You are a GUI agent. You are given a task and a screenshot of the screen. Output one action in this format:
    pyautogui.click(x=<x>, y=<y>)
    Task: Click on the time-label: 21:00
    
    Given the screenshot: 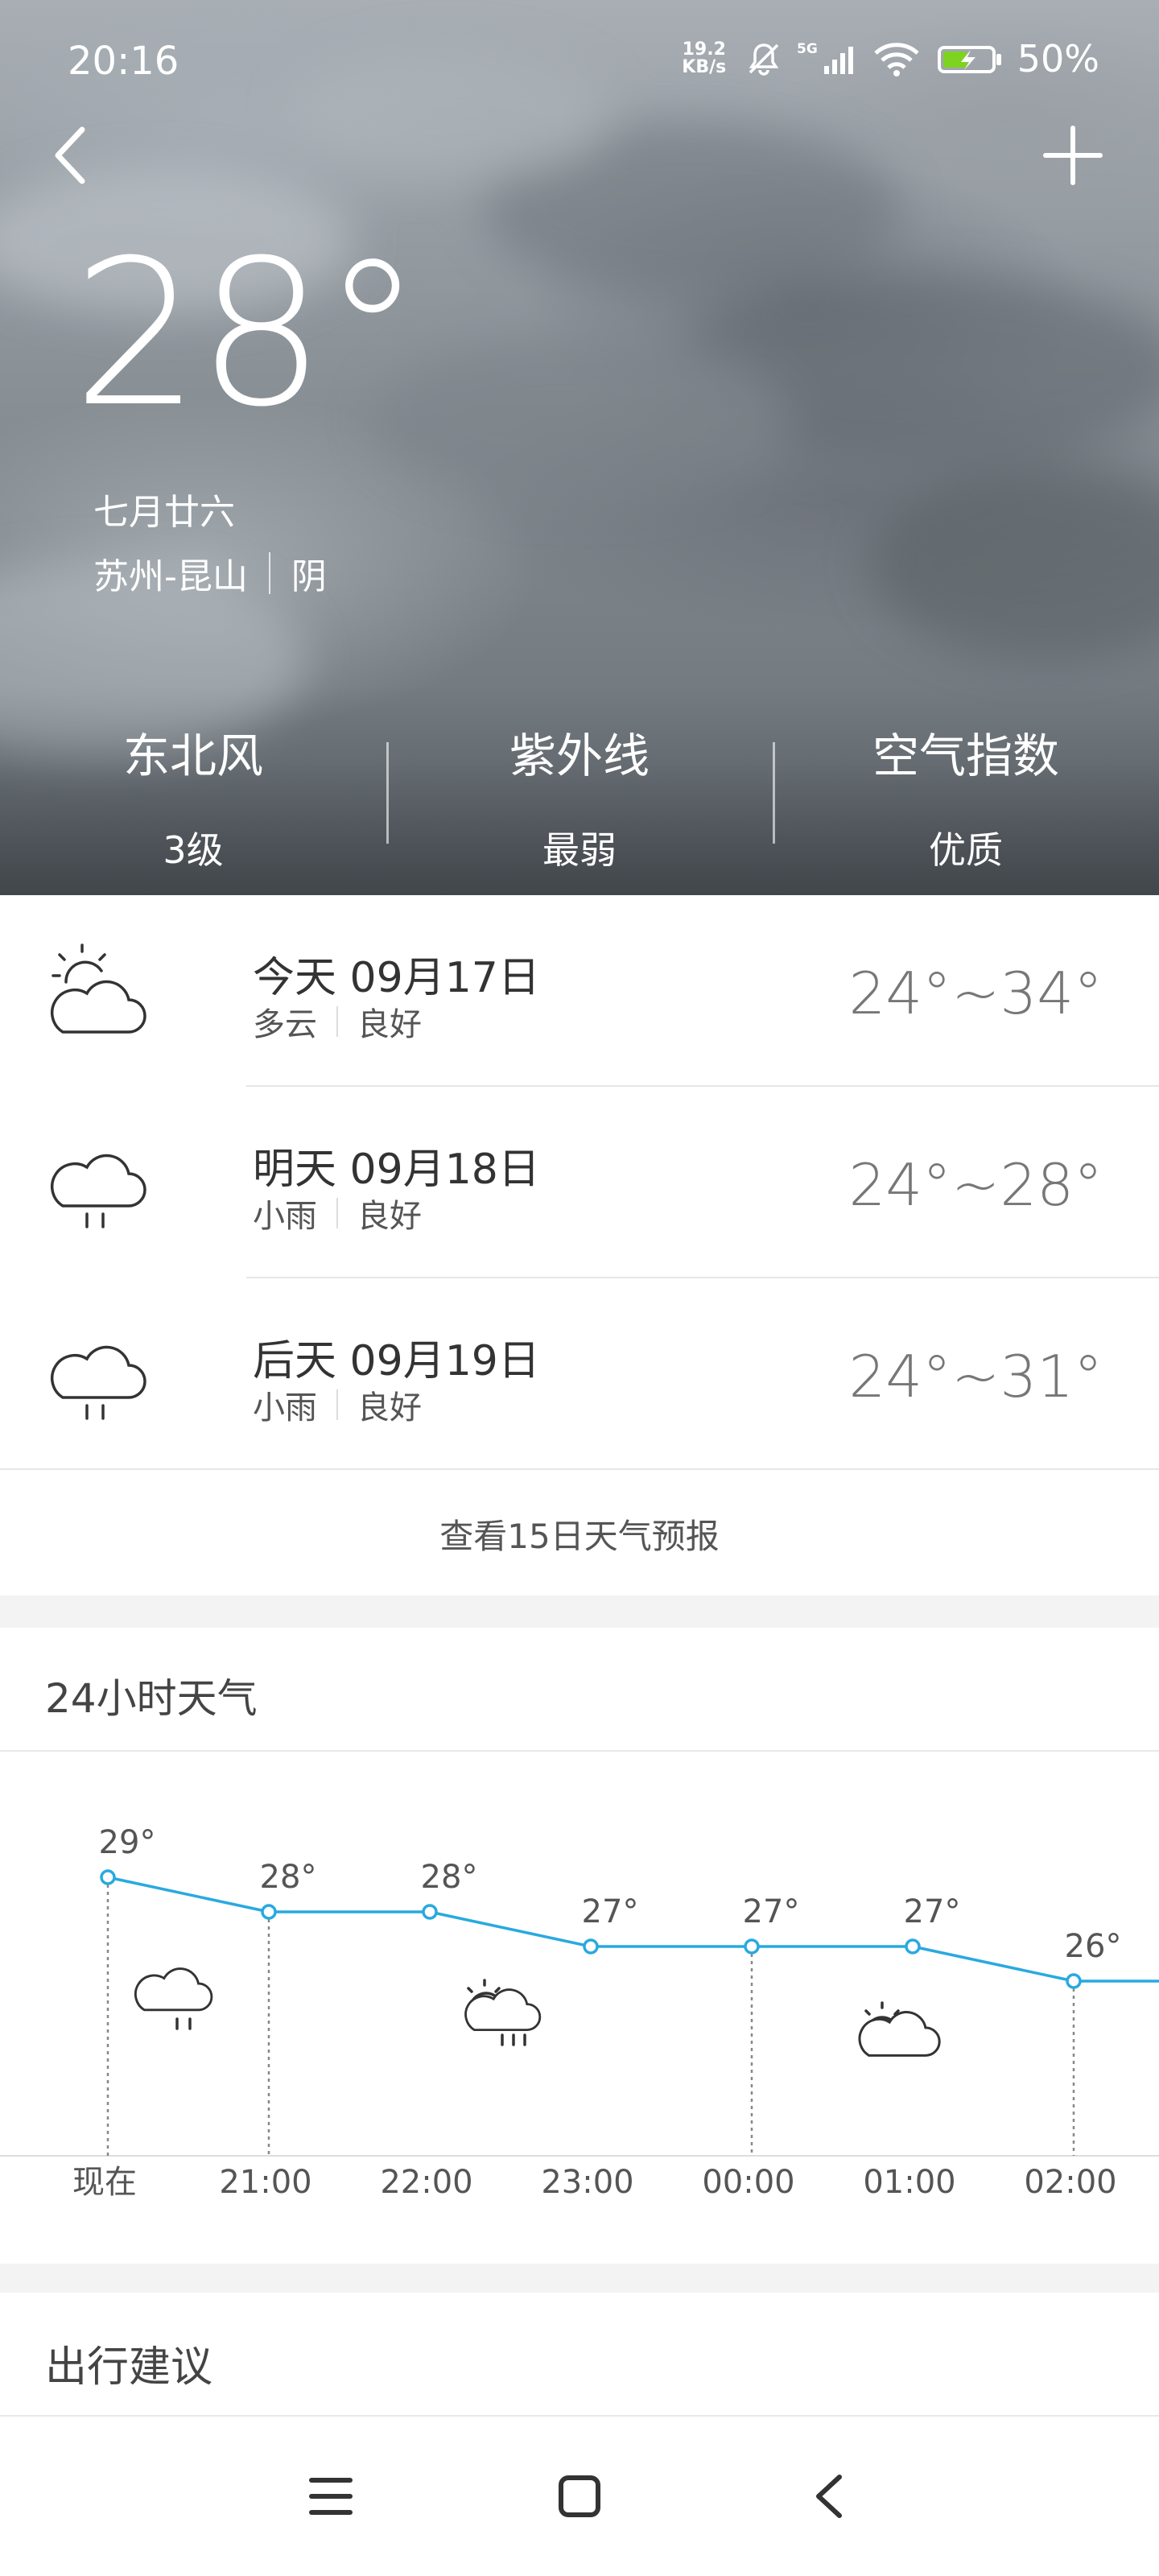 What is the action you would take?
    pyautogui.click(x=265, y=2182)
    